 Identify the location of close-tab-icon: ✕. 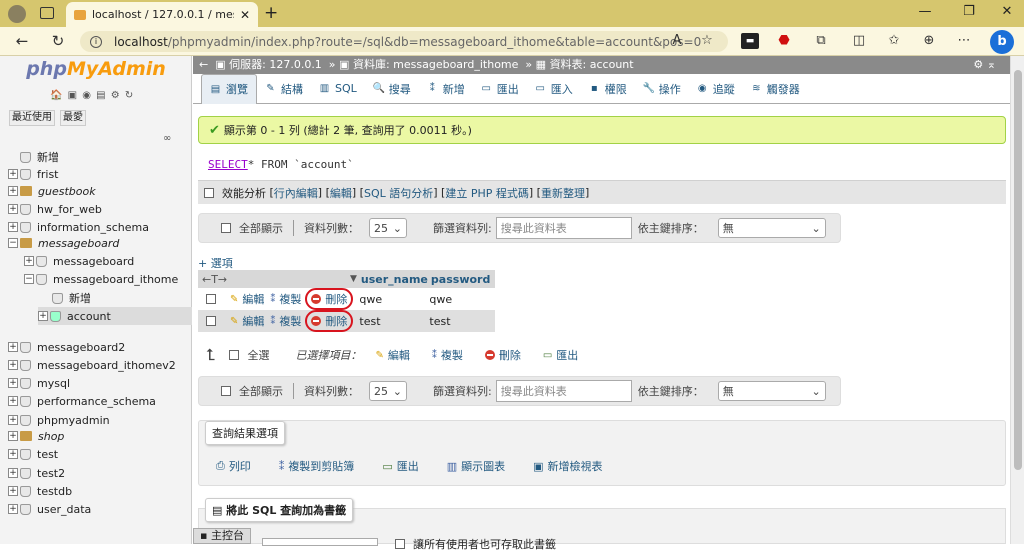
(245, 15).